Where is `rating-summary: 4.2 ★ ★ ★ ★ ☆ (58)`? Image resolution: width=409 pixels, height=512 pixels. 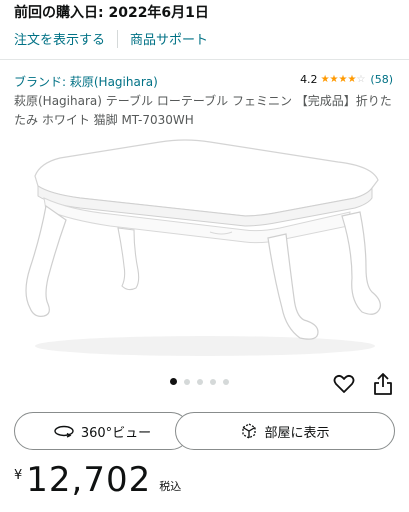 rating-summary: 4.2 ★ ★ ★ ★ ☆ (58) is located at coordinates (346, 79).